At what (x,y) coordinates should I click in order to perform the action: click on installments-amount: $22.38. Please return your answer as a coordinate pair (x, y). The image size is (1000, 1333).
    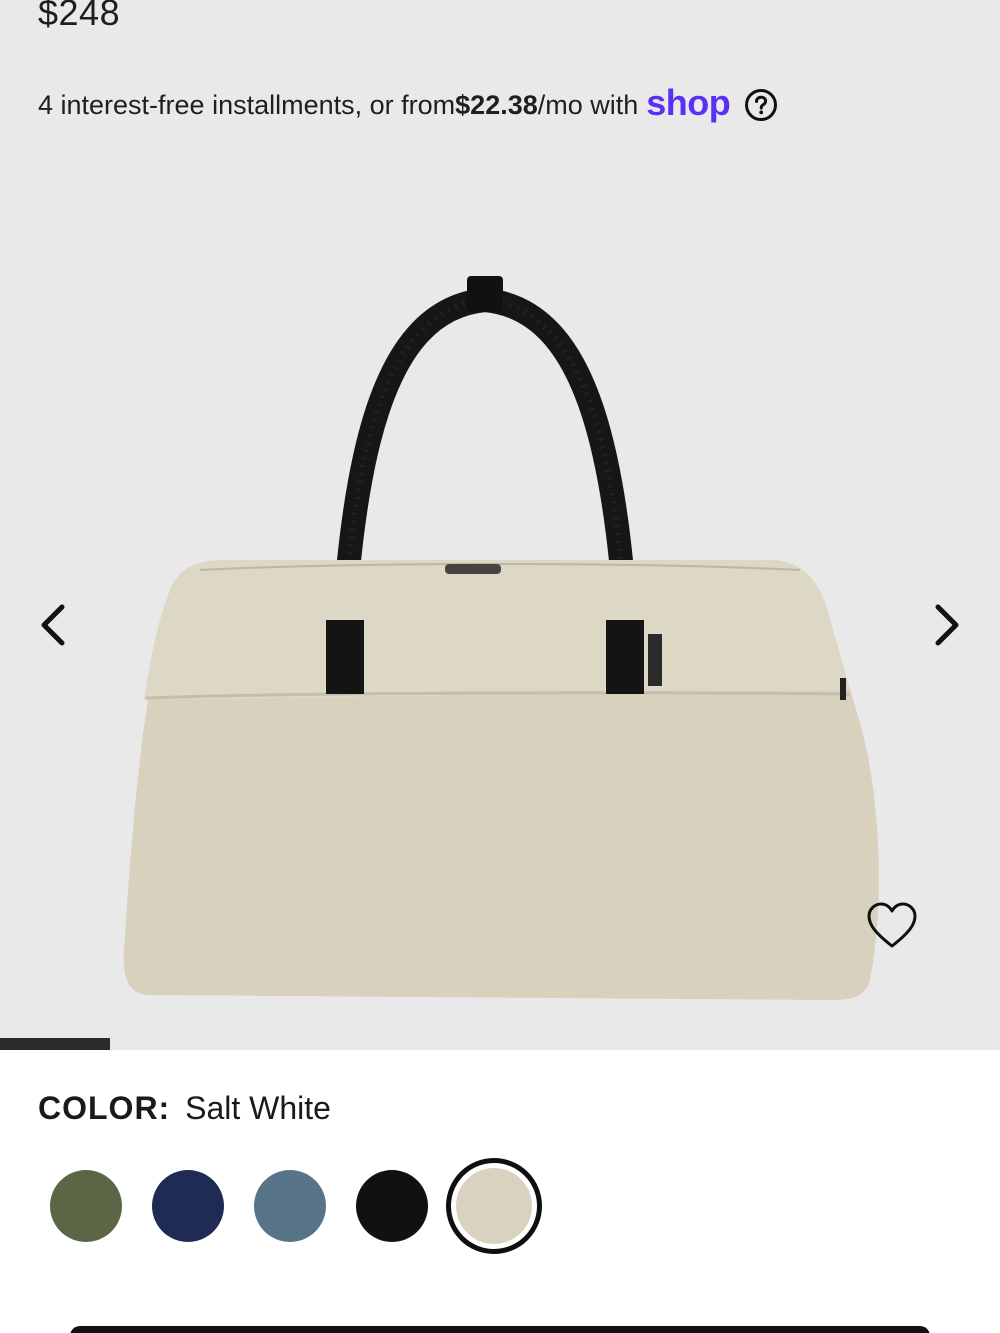
    Looking at the image, I should click on (496, 104).